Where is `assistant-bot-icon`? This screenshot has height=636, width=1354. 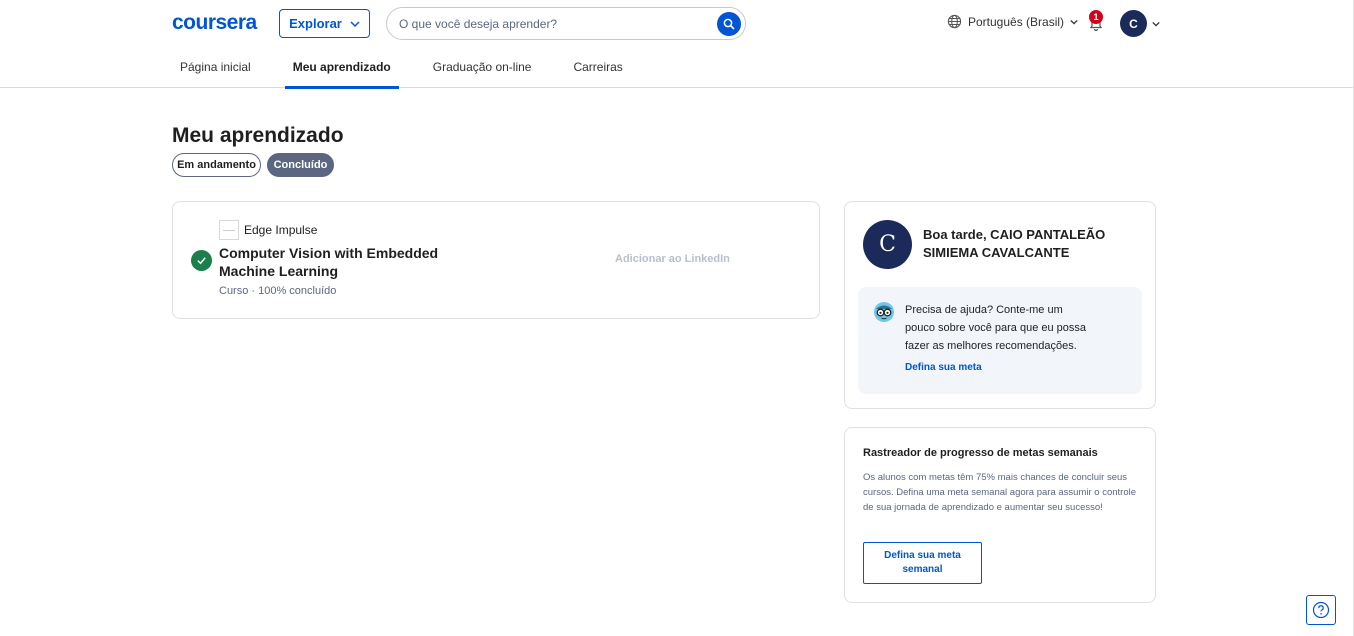
assistant-bot-icon is located at coordinates (884, 312).